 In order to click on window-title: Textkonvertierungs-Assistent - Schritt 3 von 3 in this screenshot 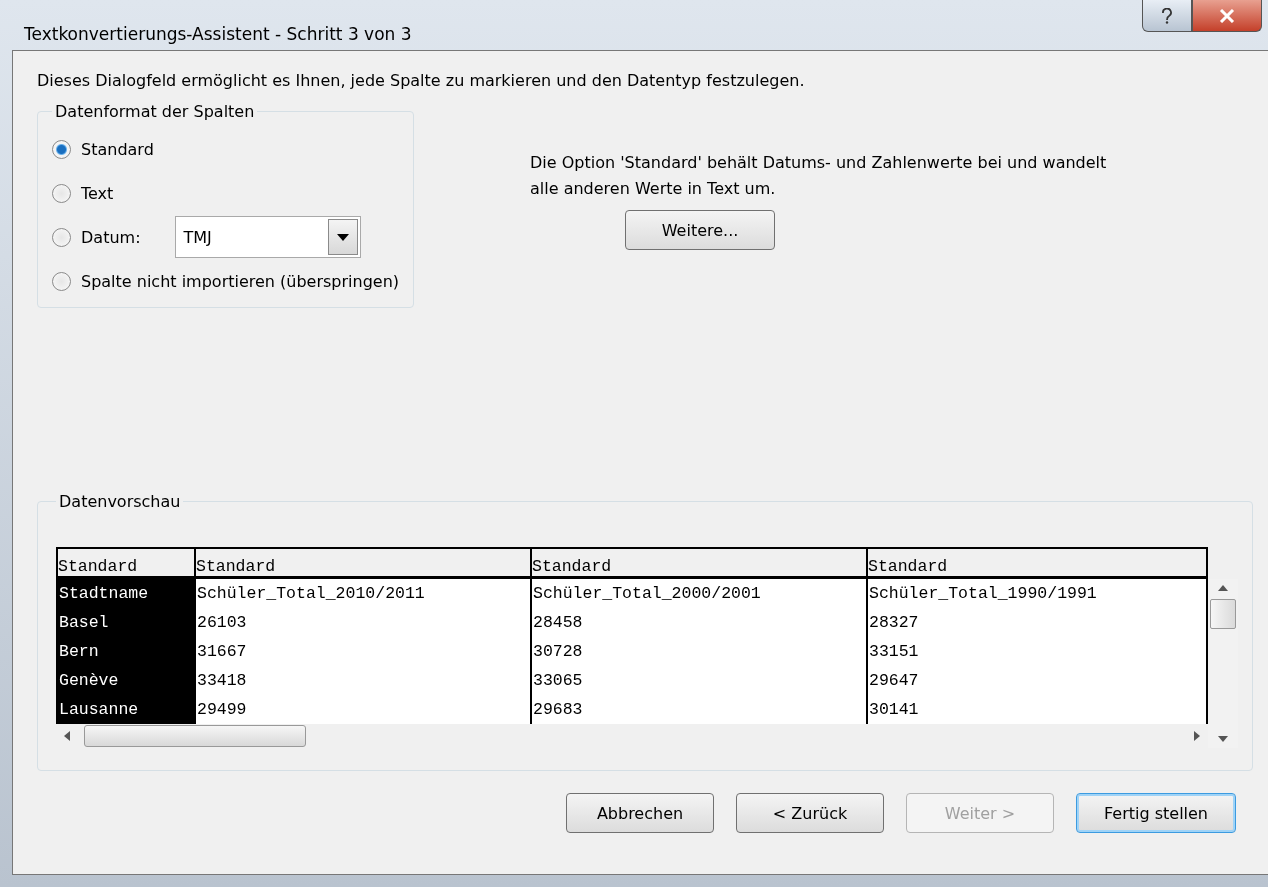, I will do `click(218, 34)`.